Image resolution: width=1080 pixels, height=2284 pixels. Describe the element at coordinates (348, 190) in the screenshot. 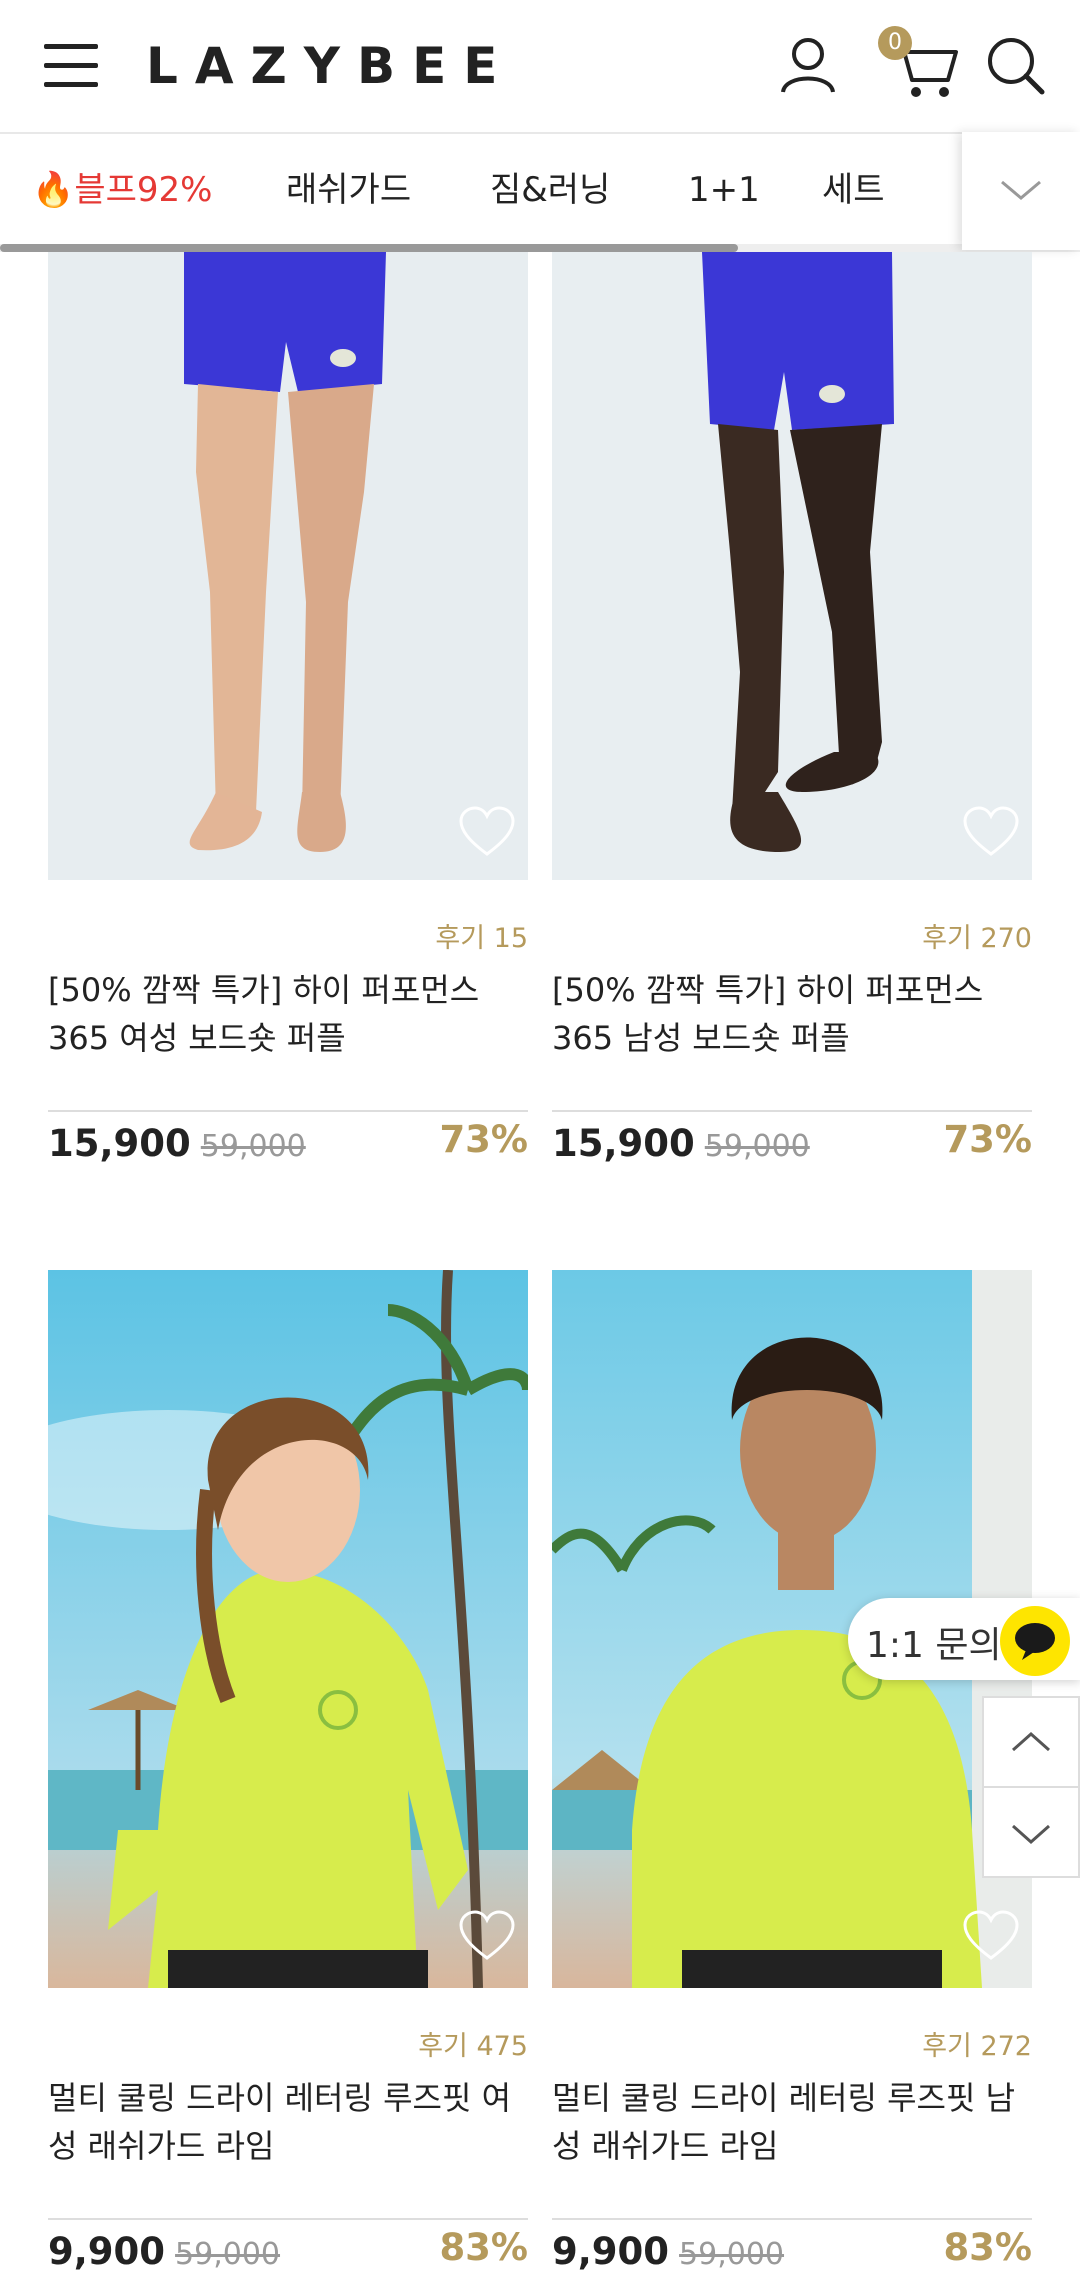

I see `tab-rashguard: 래쉬가드` at that location.